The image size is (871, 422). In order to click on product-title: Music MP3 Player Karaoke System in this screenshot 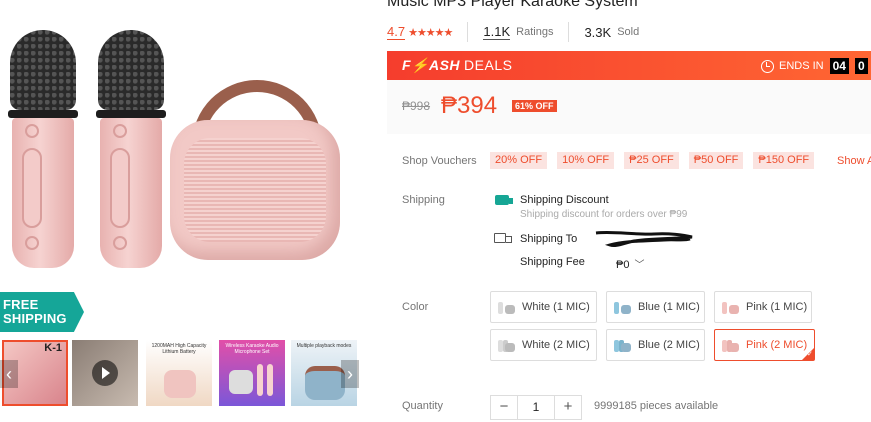, I will do `click(512, 5)`.